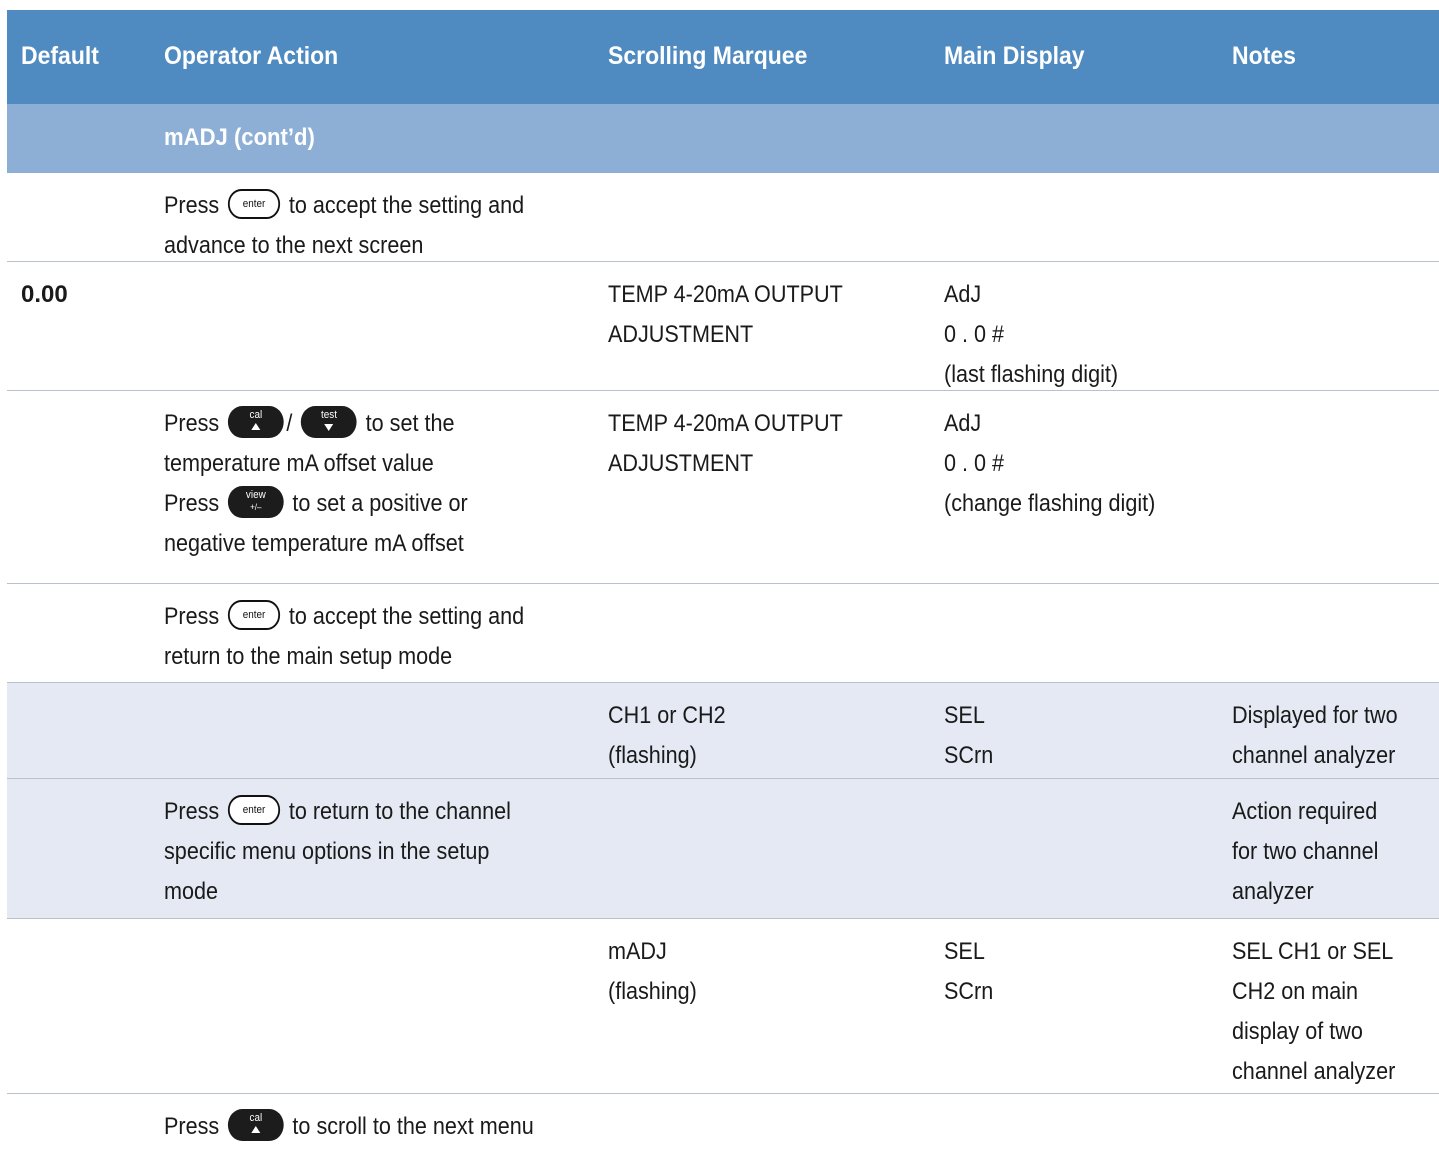  What do you see at coordinates (723, 1129) in the screenshot?
I see `table-row: Press cal to scroll to the next menu` at bounding box center [723, 1129].